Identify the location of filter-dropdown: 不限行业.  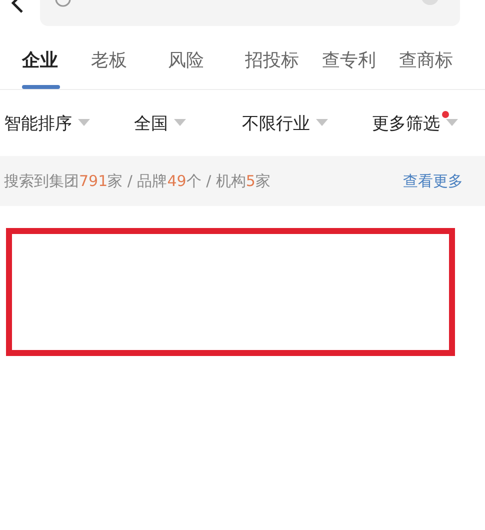
(285, 123).